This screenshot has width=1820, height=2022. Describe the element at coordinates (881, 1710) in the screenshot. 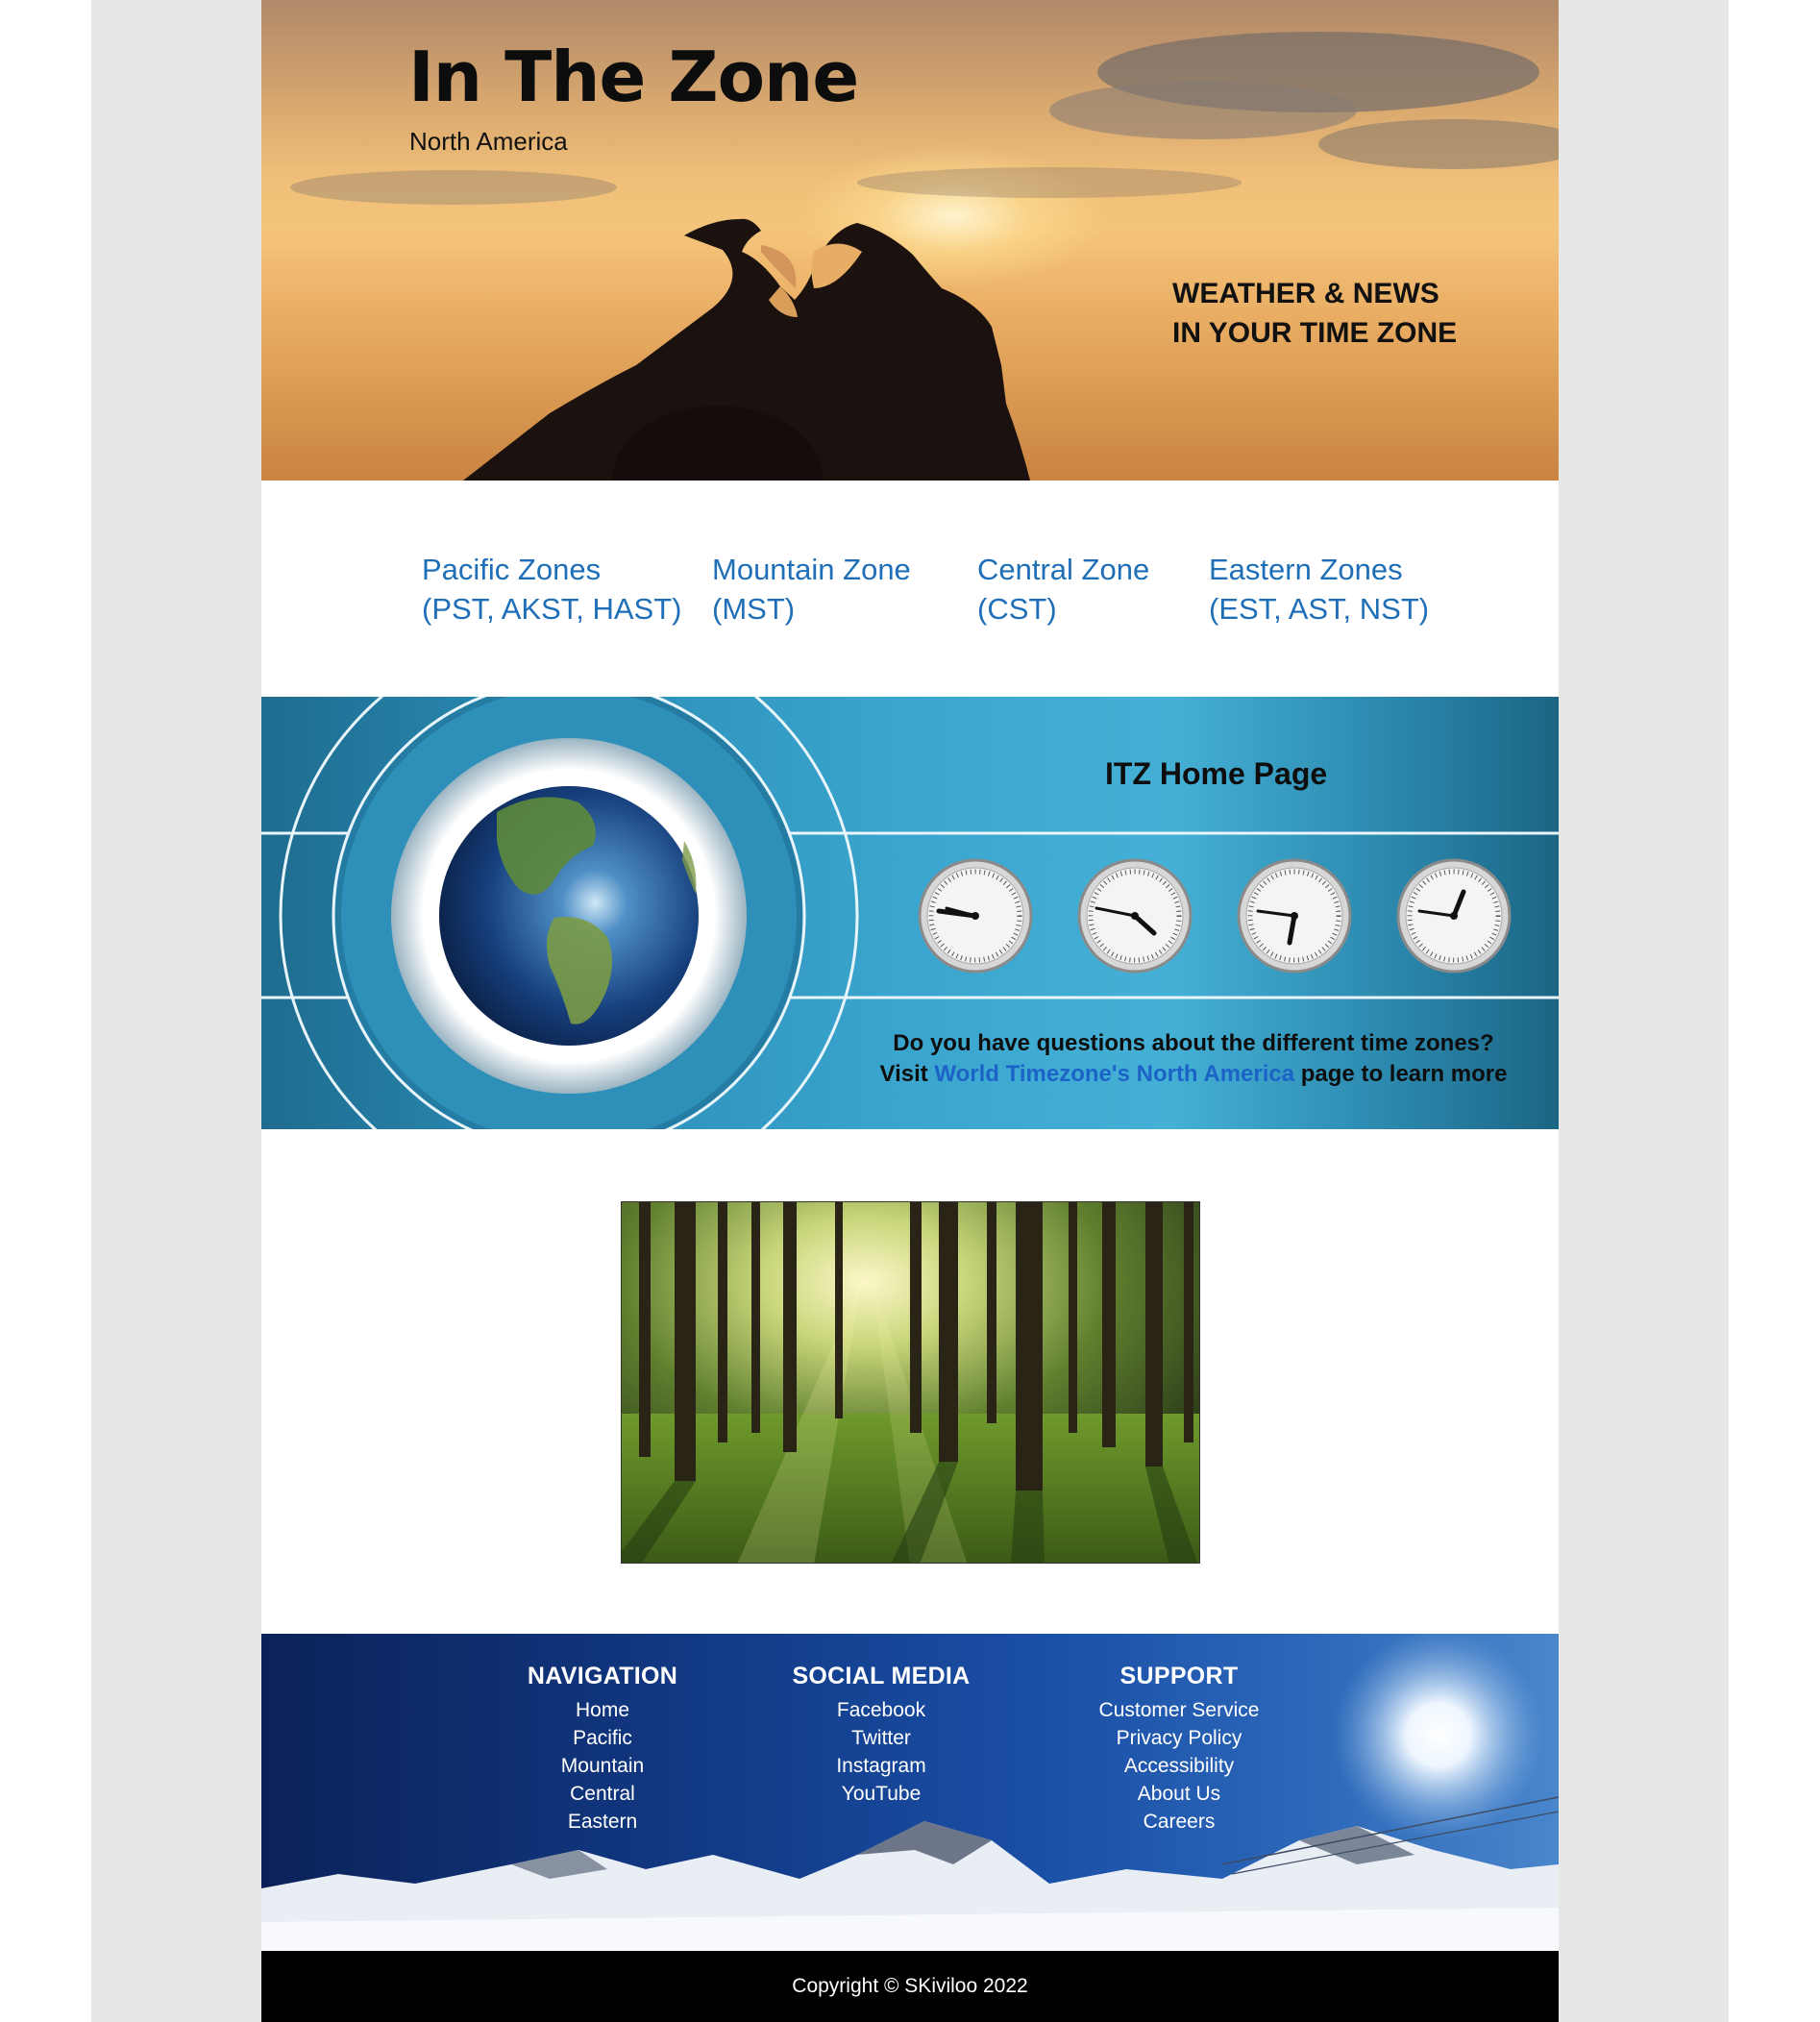

I see `footer-link-facebook: Facebook` at that location.